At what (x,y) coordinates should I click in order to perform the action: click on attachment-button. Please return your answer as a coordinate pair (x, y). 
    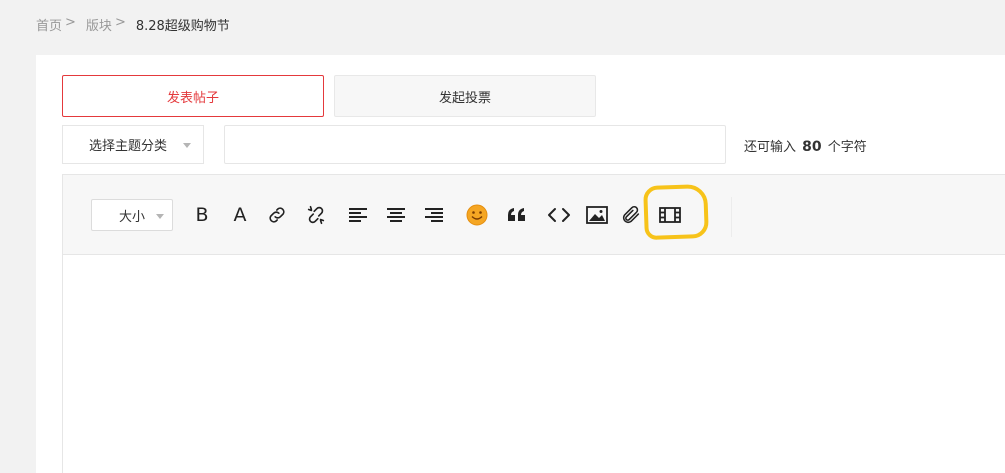
    Looking at the image, I should click on (631, 215).